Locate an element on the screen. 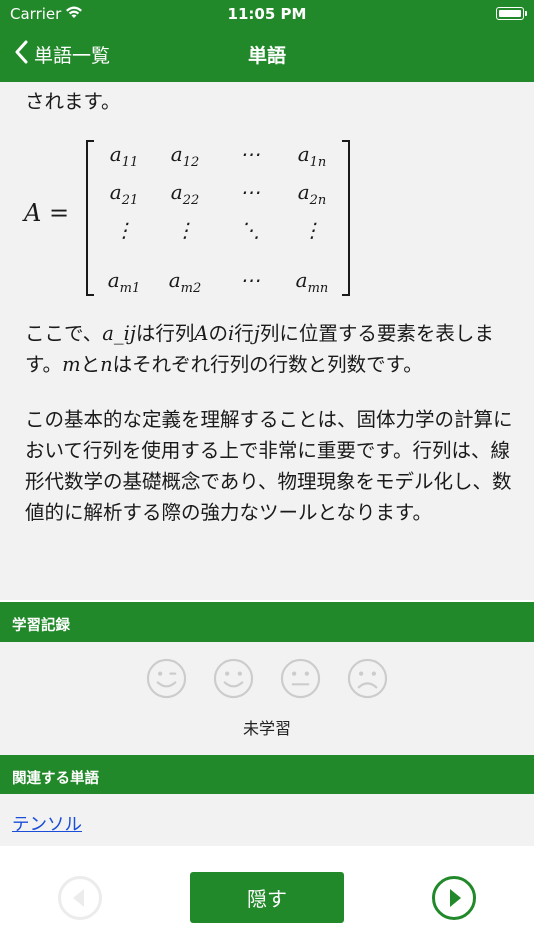  related-words-panel: テンソル is located at coordinates (267, 820).